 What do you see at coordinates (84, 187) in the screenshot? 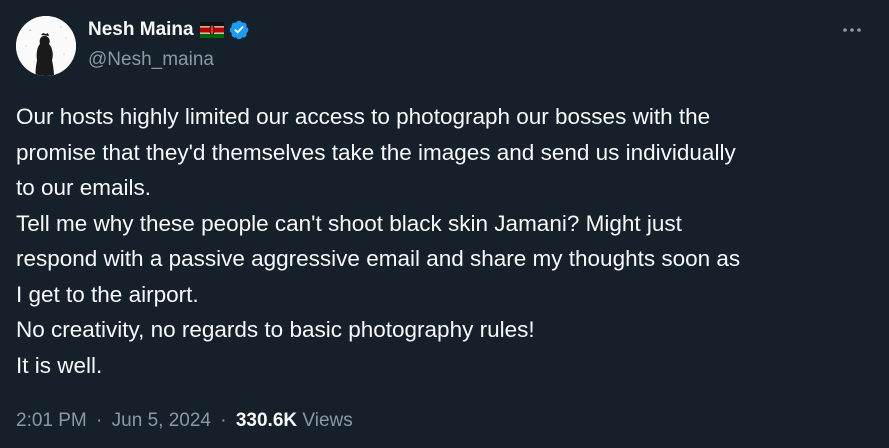
I see `tweet-text-line: to our emails.` at bounding box center [84, 187].